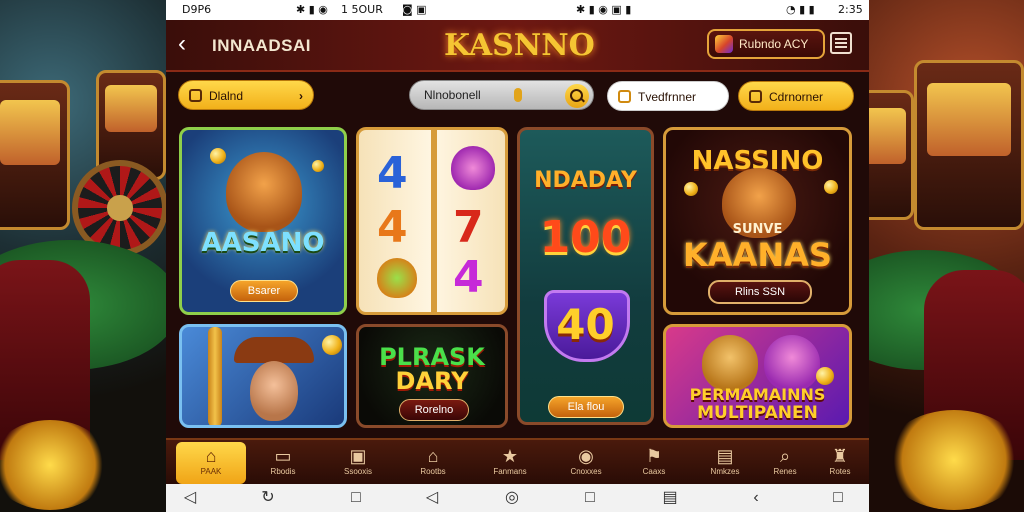 This screenshot has height=512, width=1024. I want to click on filter-chip-one: Tvedfrnner, so click(668, 96).